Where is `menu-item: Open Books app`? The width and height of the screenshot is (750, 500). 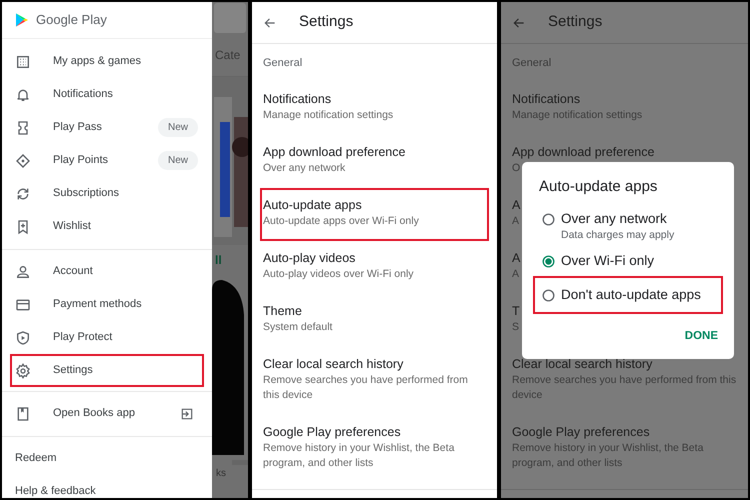 menu-item: Open Books app is located at coordinates (107, 413).